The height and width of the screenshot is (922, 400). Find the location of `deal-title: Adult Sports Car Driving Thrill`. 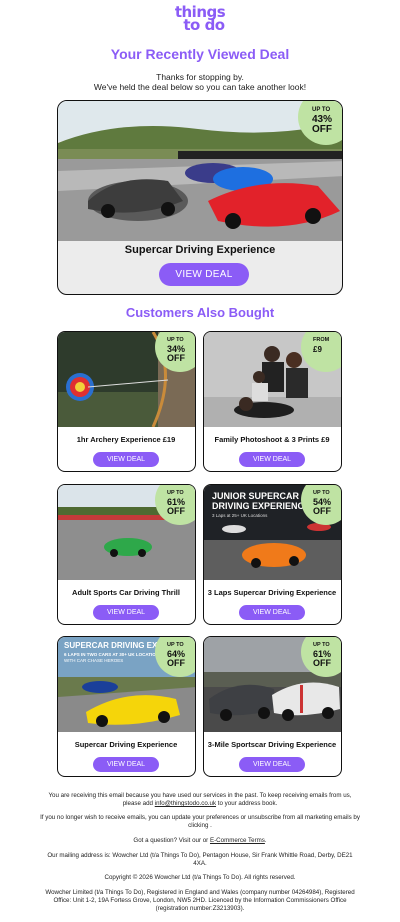

deal-title: Adult Sports Car Driving Thrill is located at coordinates (126, 592).